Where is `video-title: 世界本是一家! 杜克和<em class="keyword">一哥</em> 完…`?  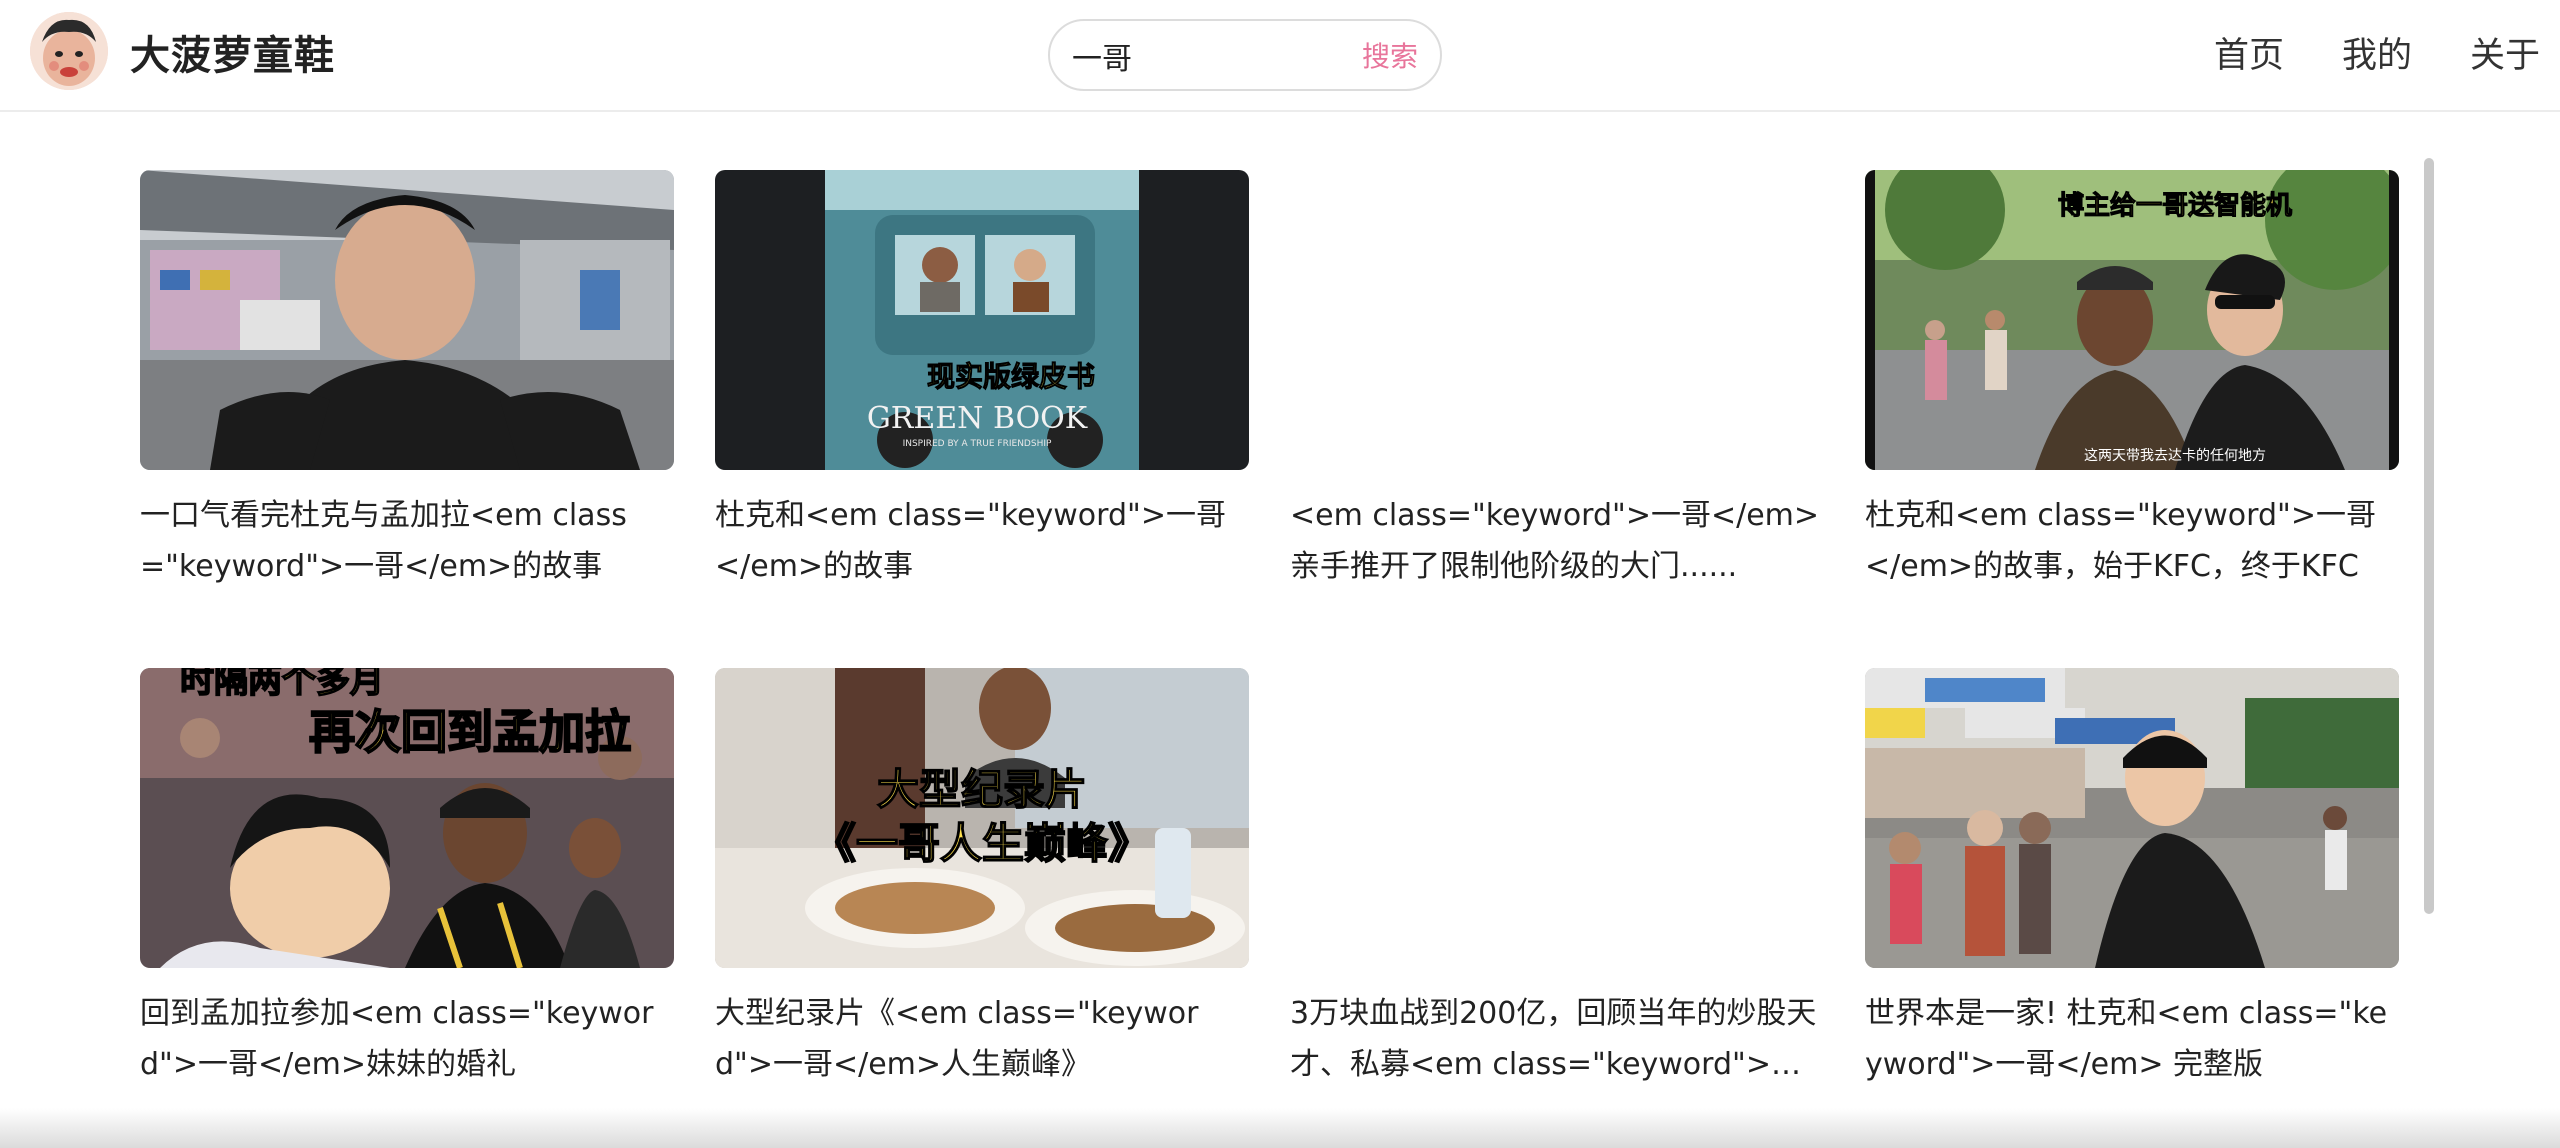 video-title: 世界本是一家! 杜克和<em class="keyword">一哥</em> 完… is located at coordinates (2132, 1042).